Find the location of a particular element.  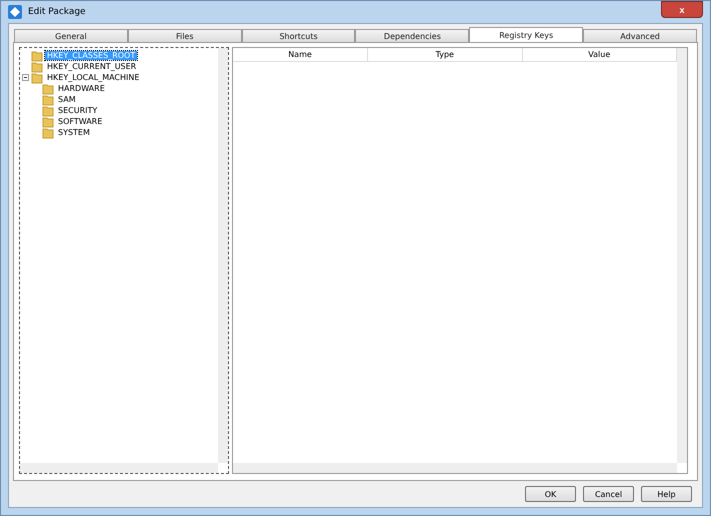

tab: Files is located at coordinates (185, 35).